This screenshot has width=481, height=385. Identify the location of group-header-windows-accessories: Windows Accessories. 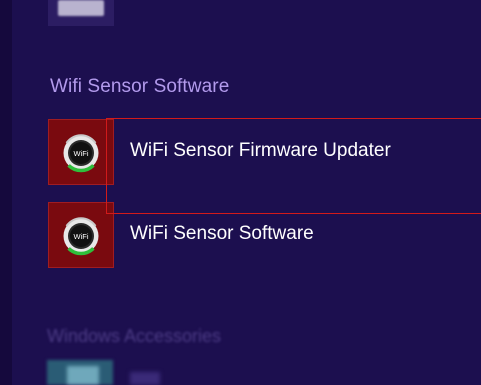
(134, 336).